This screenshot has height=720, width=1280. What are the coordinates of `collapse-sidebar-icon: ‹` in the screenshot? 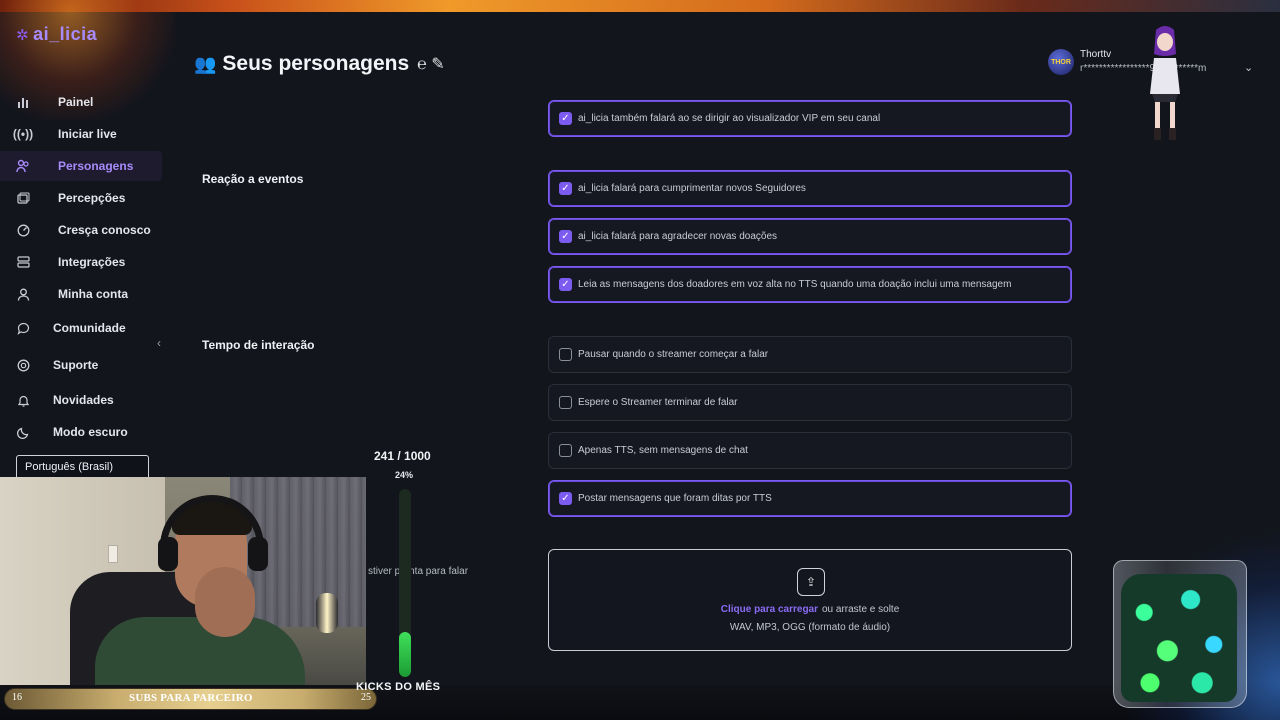 It's located at (159, 343).